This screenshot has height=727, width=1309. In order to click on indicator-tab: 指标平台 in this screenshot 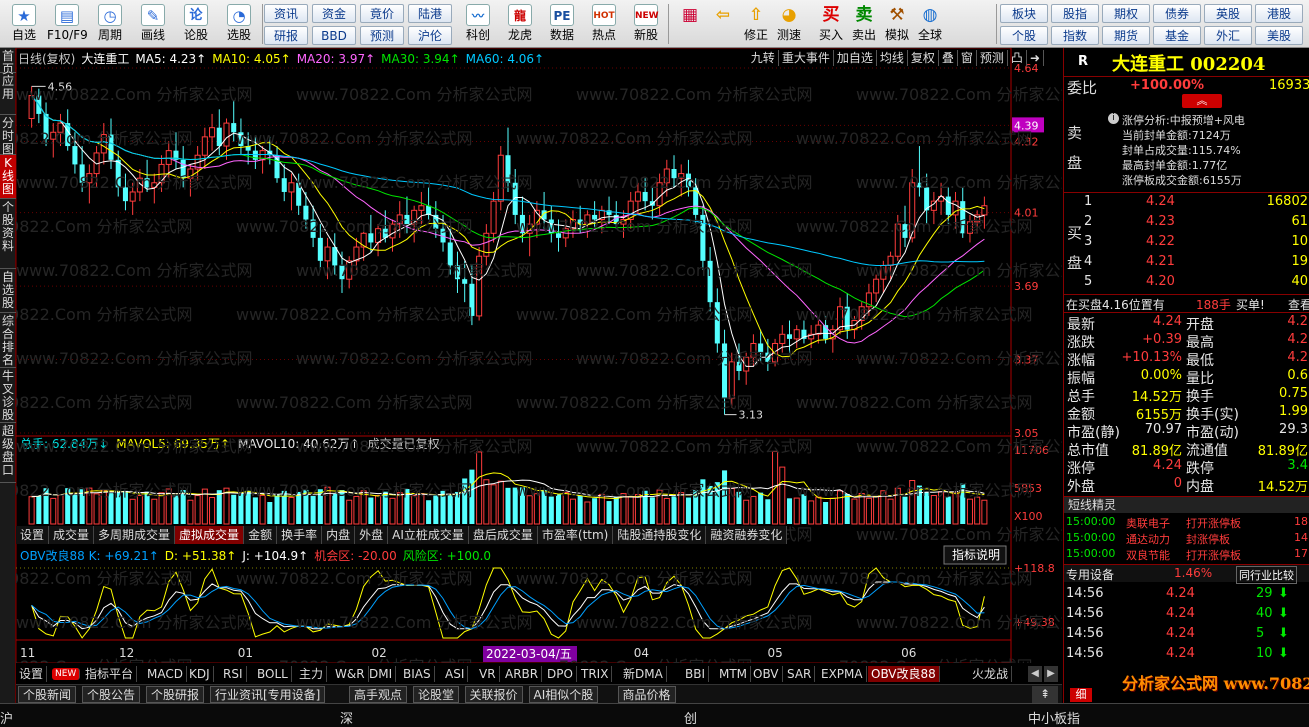, I will do `click(110, 674)`.